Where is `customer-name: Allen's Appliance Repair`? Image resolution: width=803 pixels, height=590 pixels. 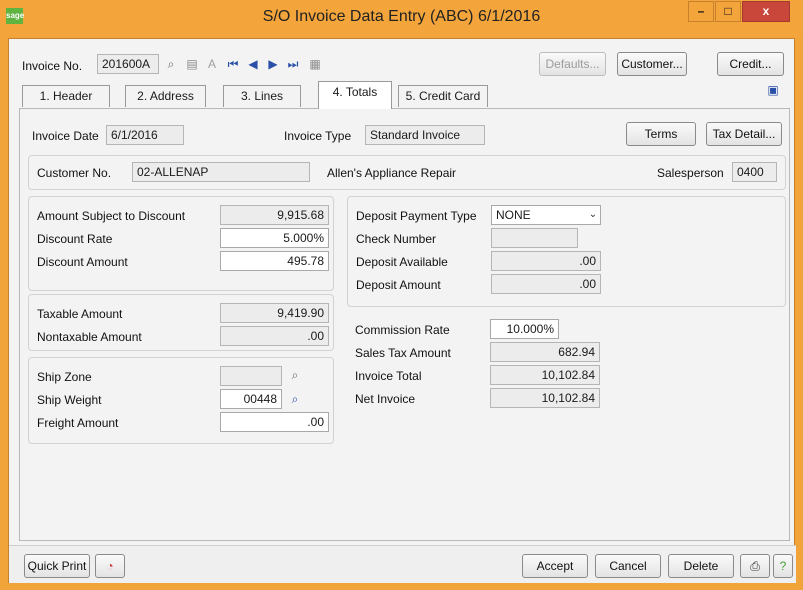
customer-name: Allen's Appliance Repair is located at coordinates (392, 173).